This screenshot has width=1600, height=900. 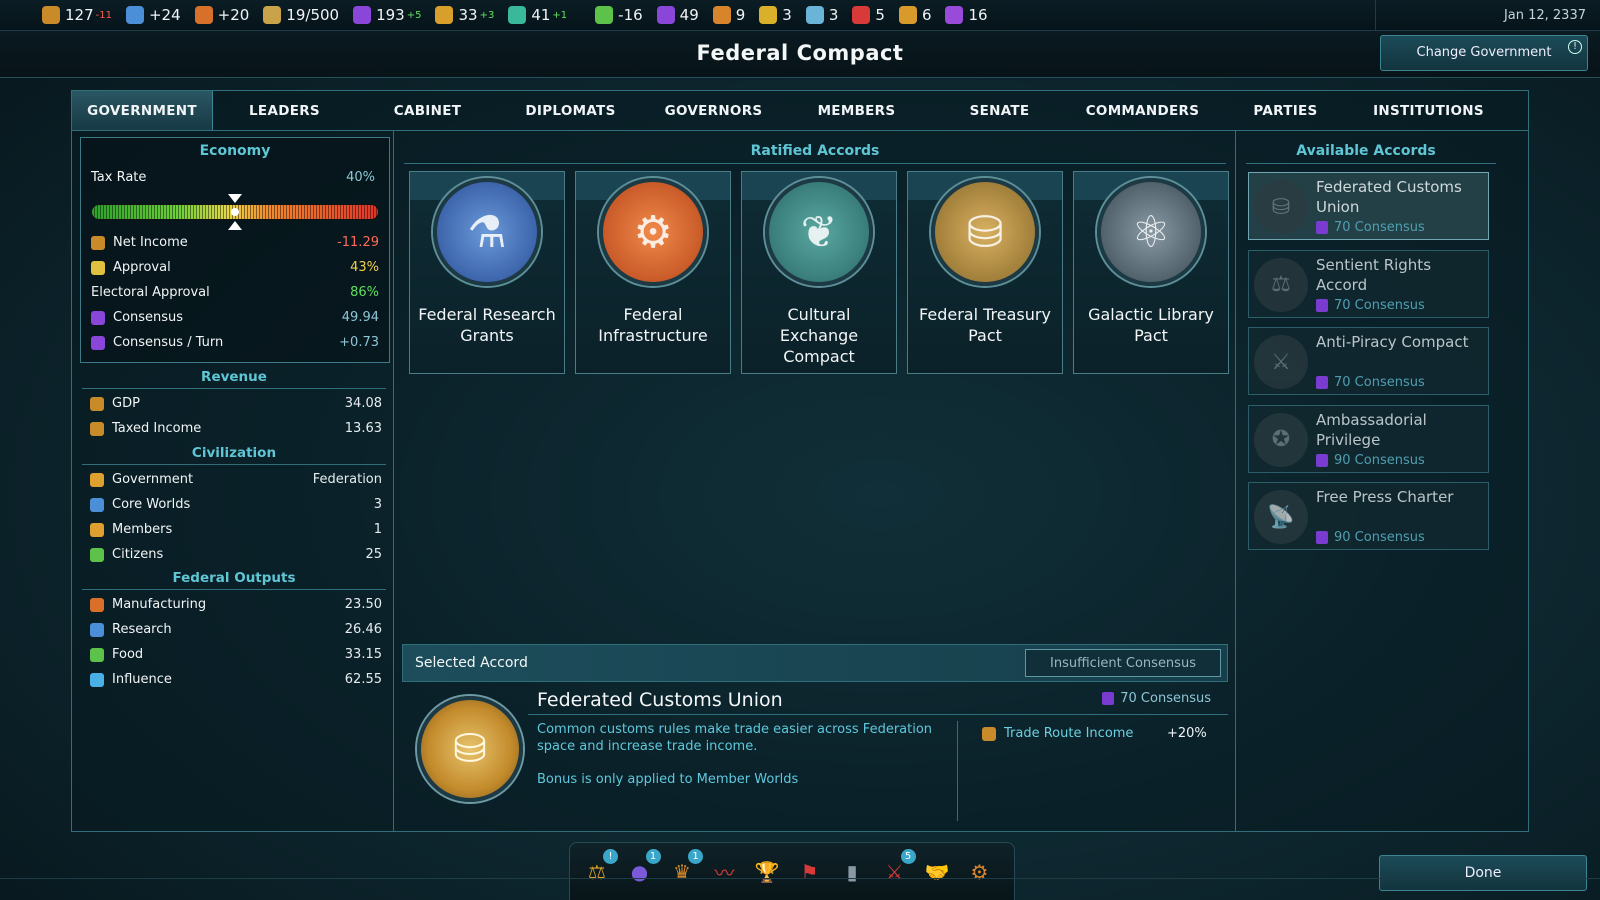 I want to click on resource-value: +20, so click(x=233, y=15).